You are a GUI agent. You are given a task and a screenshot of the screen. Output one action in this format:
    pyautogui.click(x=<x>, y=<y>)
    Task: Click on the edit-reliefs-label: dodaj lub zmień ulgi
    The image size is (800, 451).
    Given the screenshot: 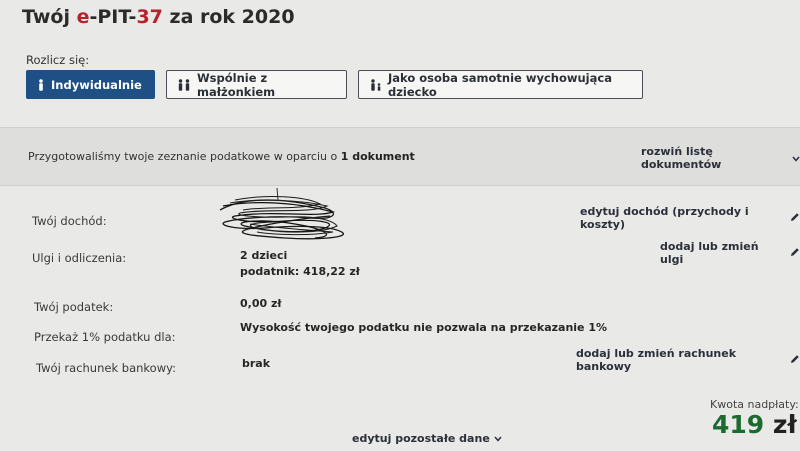 What is the action you would take?
    pyautogui.click(x=709, y=253)
    